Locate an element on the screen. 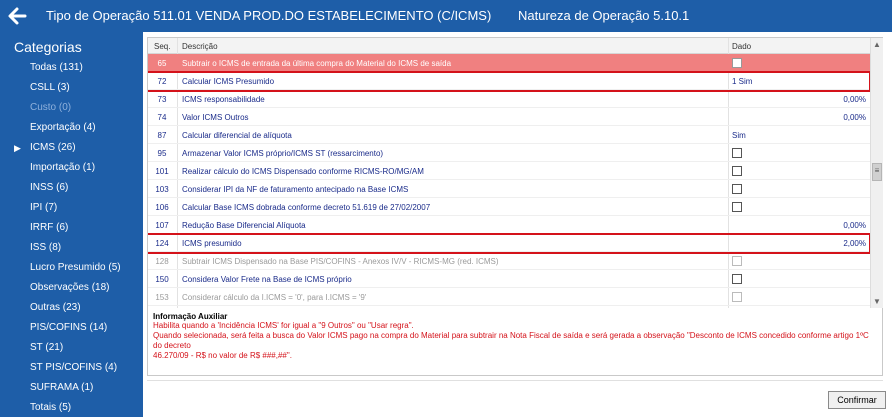 Image resolution: width=892 pixels, height=418 pixels. row-seq: 95 is located at coordinates (162, 153).